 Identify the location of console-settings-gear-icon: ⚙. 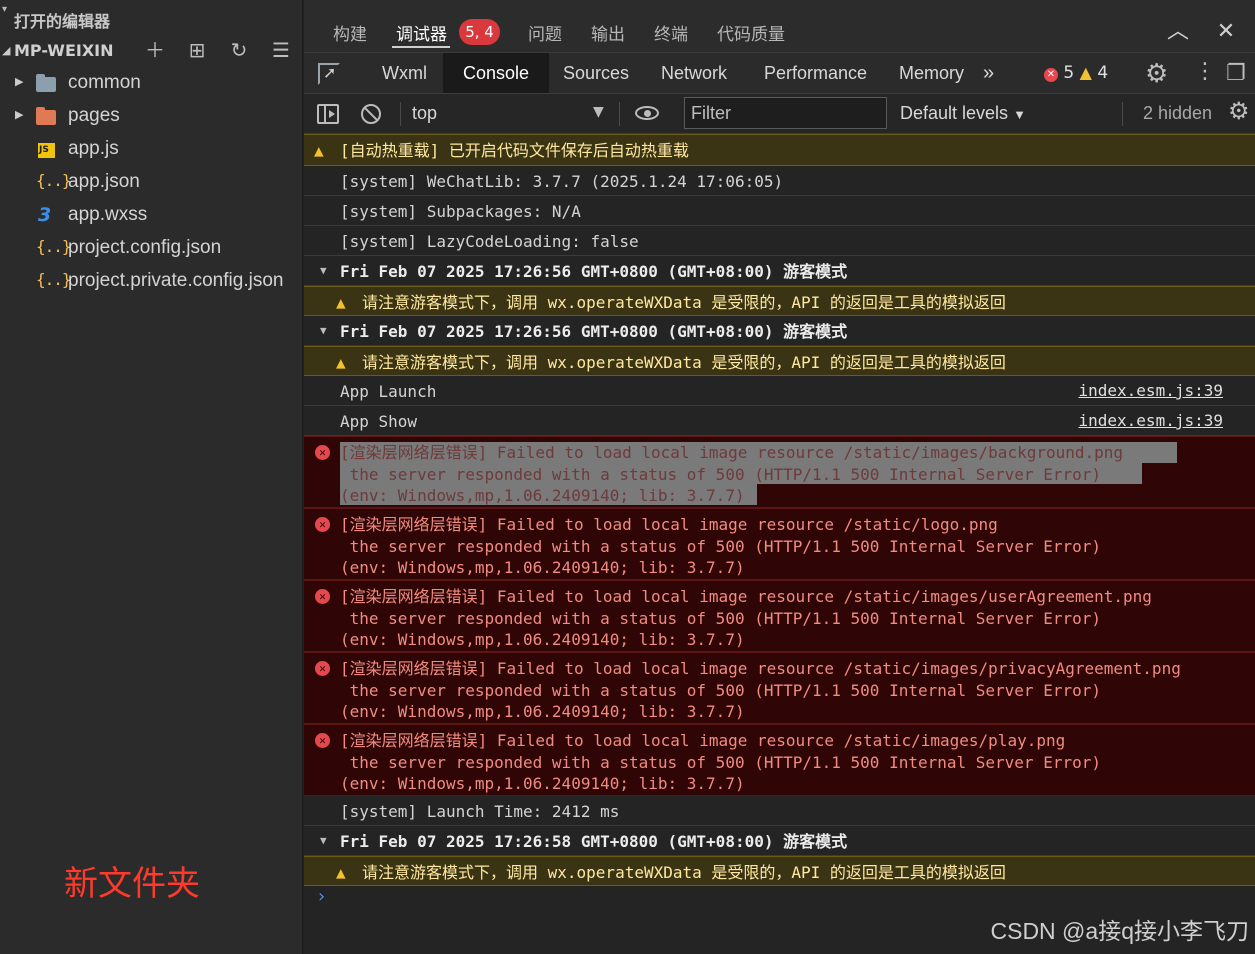
(1239, 111).